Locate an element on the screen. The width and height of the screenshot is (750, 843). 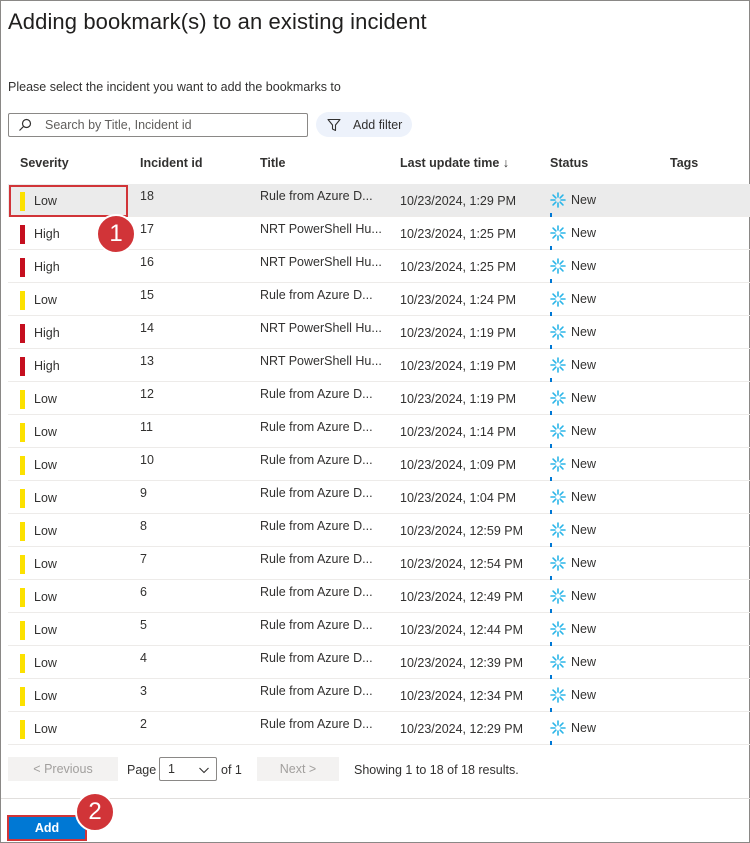
page-select: 1 is located at coordinates (188, 769).